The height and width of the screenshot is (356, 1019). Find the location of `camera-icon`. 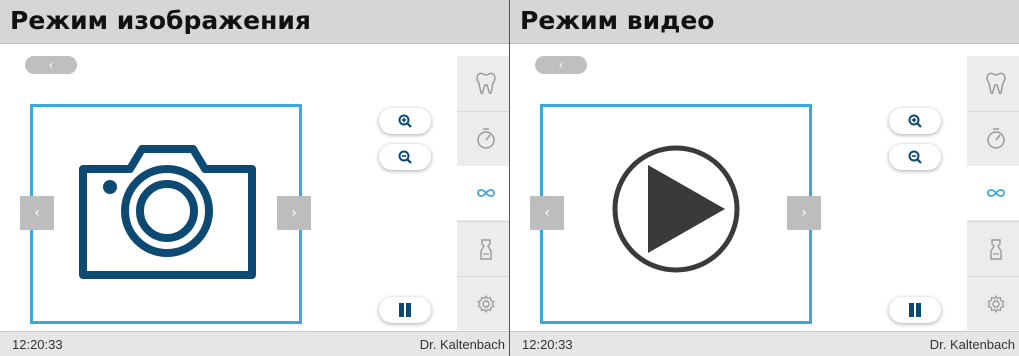

camera-icon is located at coordinates (167, 212).